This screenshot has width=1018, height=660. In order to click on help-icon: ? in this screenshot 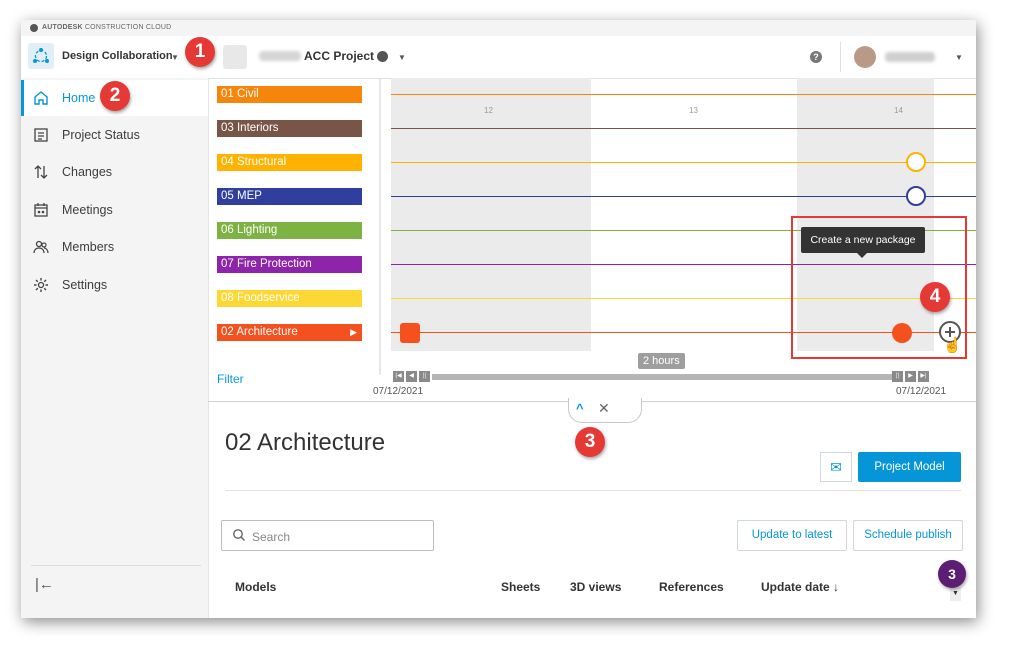, I will do `click(816, 57)`.